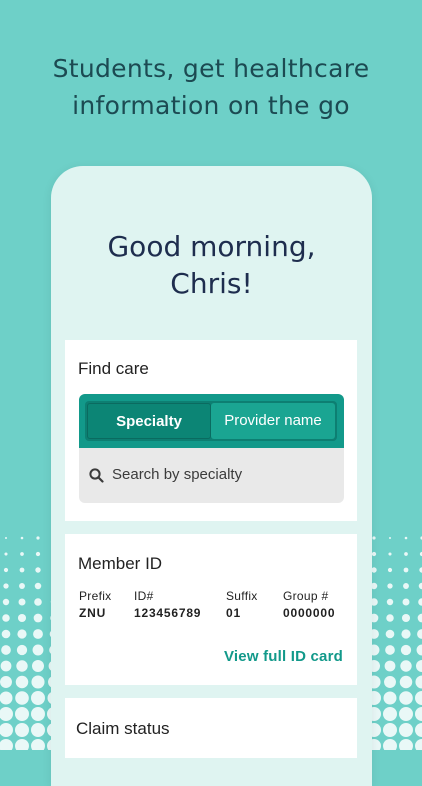 This screenshot has width=422, height=786. I want to click on field-prefix-label: Prefix, so click(95, 596).